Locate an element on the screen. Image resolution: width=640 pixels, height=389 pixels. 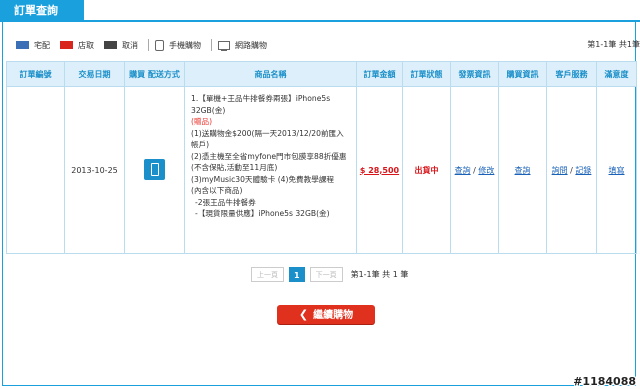
order-amount: $ 28,500 is located at coordinates (379, 170).